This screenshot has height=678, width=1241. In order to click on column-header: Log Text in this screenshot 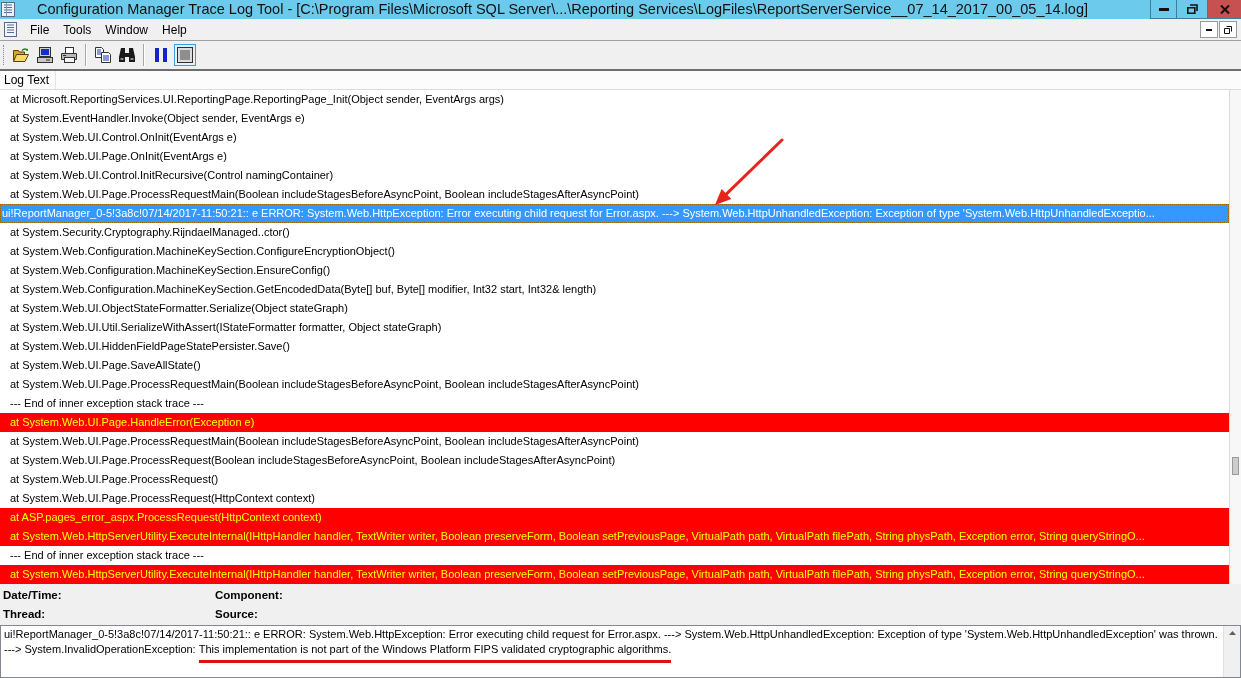, I will do `click(28, 80)`.